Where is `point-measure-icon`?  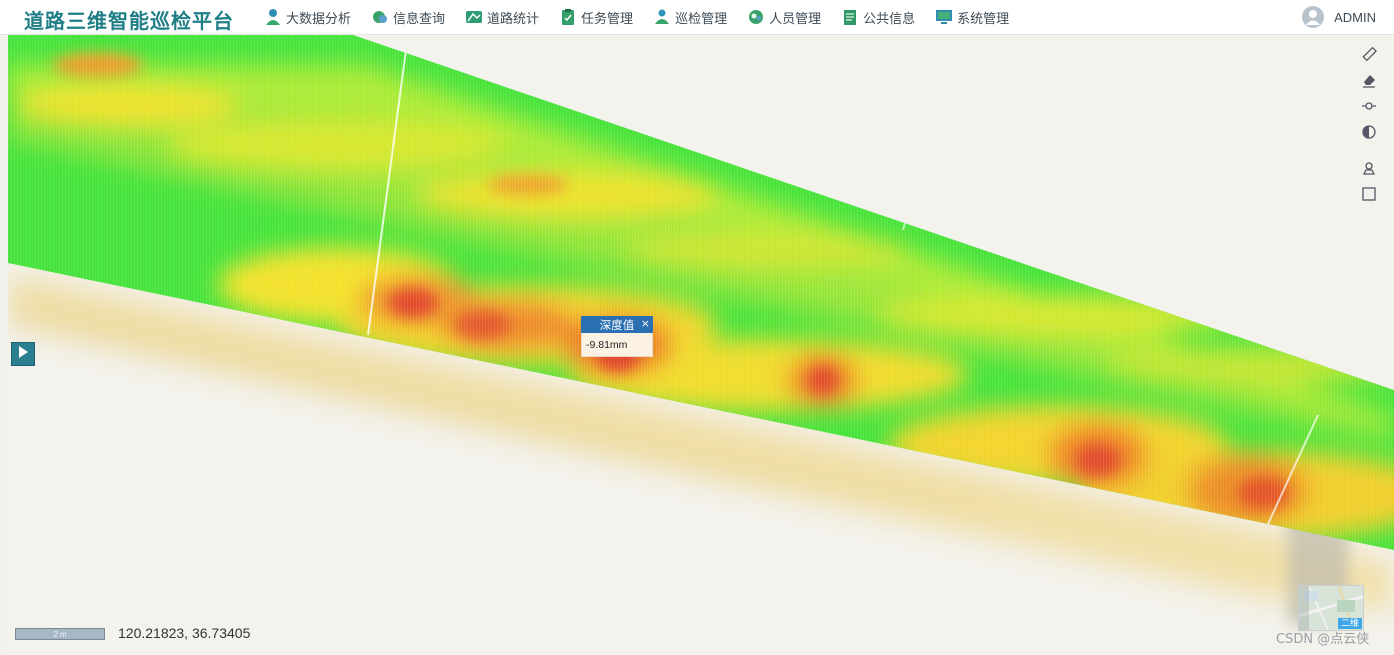 point-measure-icon is located at coordinates (1369, 106).